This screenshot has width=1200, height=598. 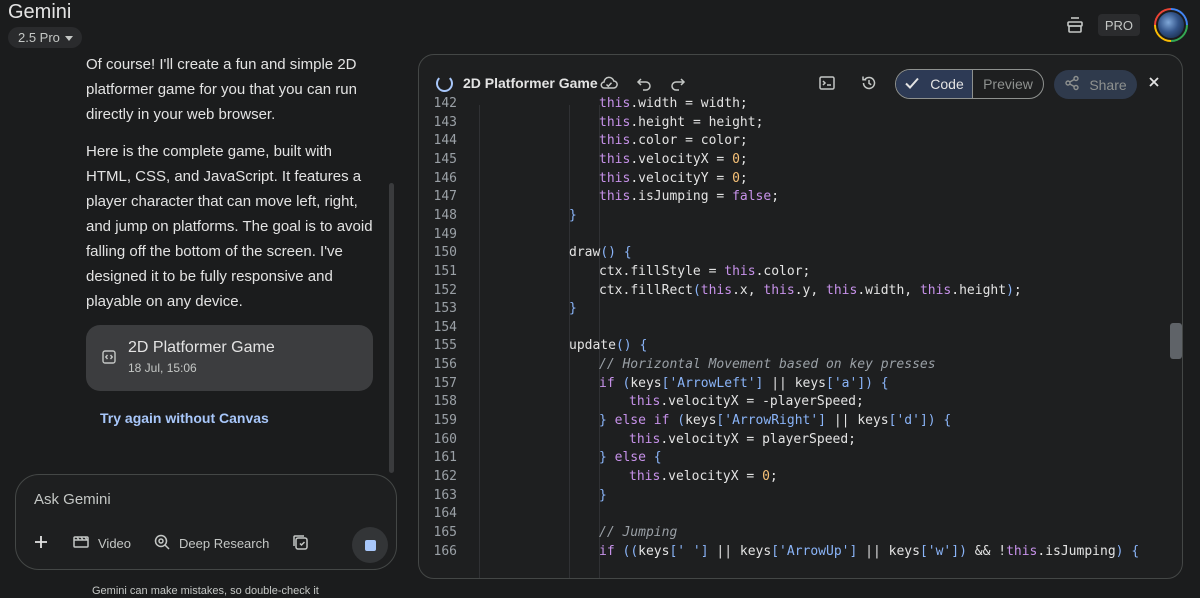 What do you see at coordinates (445, 327) in the screenshot?
I see `line-number: 154` at bounding box center [445, 327].